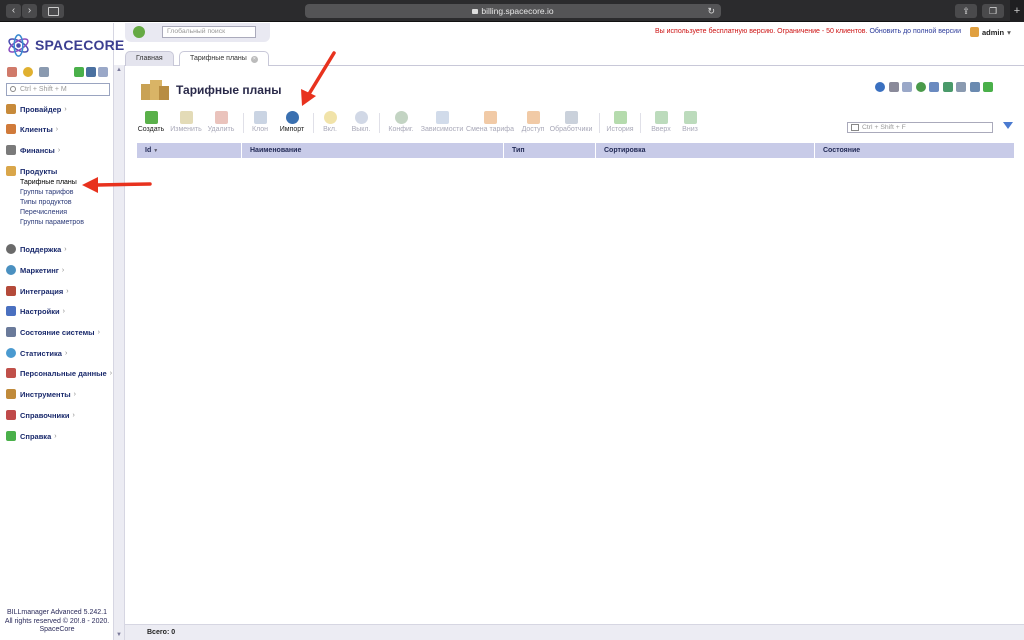 The height and width of the screenshot is (640, 1024). I want to click on grid-view-icon, so click(12, 72).